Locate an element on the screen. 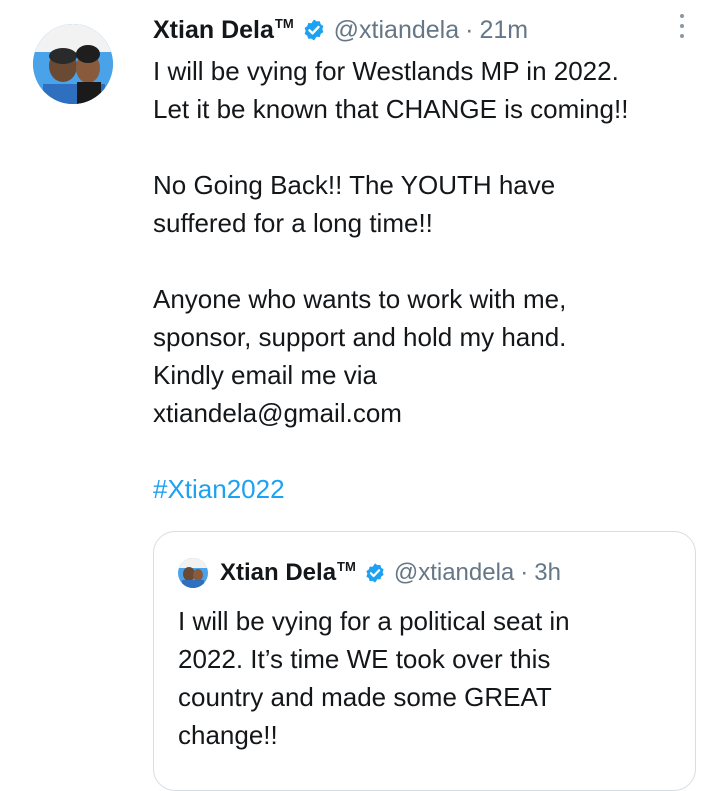 This screenshot has width=720, height=791. tweet-header: Xtian DelaTM @xtiandela · 21m is located at coordinates (340, 30).